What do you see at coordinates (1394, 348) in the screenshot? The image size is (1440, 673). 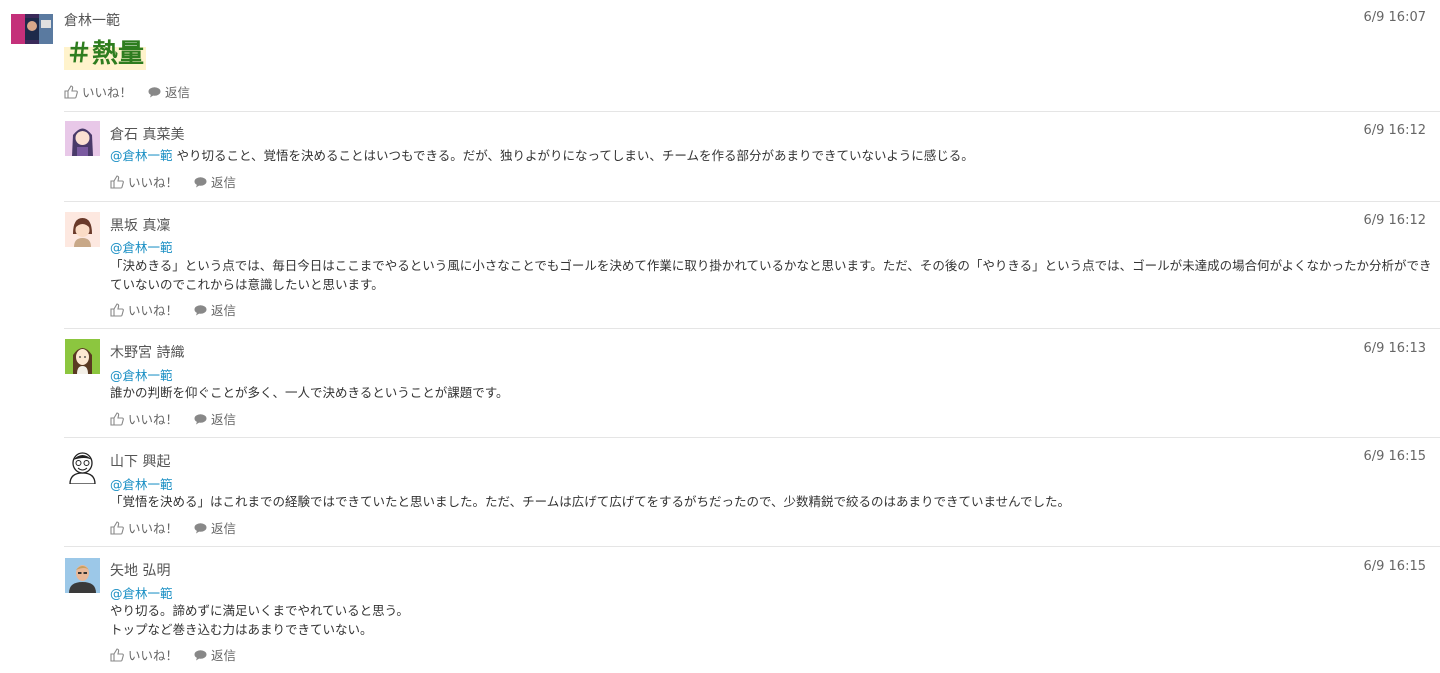 I see `comment-timestamp: 6/9 16:13` at bounding box center [1394, 348].